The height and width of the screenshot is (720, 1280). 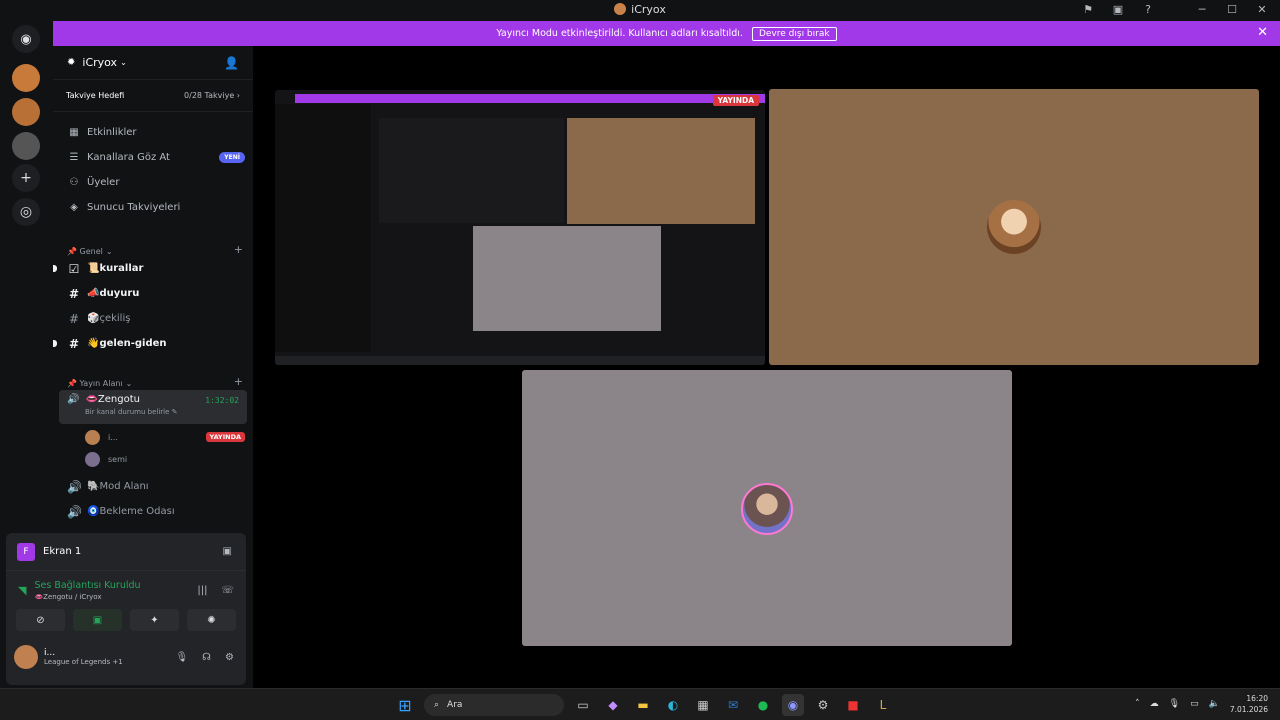 What do you see at coordinates (405, 705) in the screenshot?
I see `windows-start-icon: ⊞` at bounding box center [405, 705].